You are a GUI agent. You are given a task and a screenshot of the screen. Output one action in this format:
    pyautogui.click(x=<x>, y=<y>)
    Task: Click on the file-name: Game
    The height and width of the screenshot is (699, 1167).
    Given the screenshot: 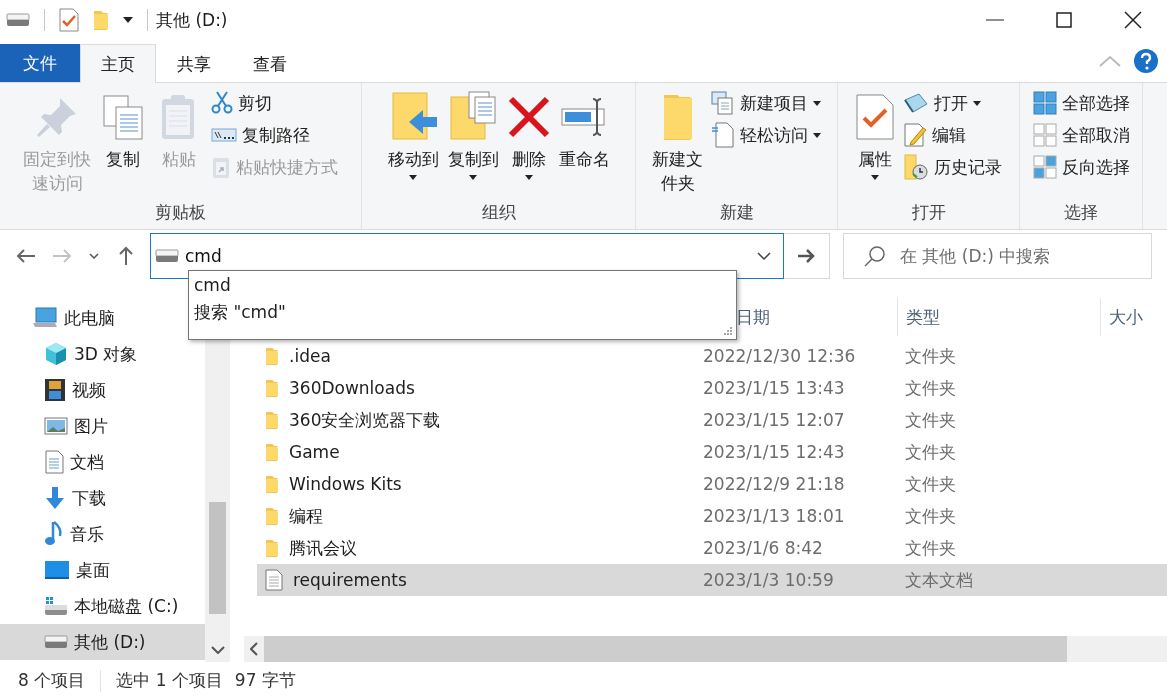 What is the action you would take?
    pyautogui.click(x=314, y=452)
    